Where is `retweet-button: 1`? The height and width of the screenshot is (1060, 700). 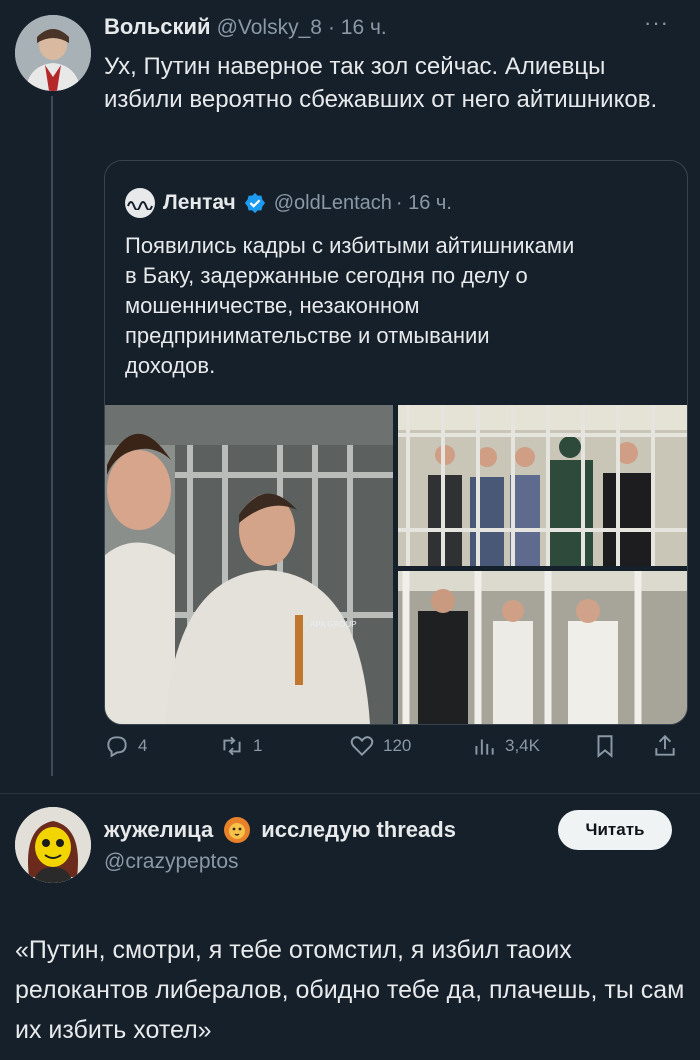 retweet-button: 1 is located at coordinates (240, 746).